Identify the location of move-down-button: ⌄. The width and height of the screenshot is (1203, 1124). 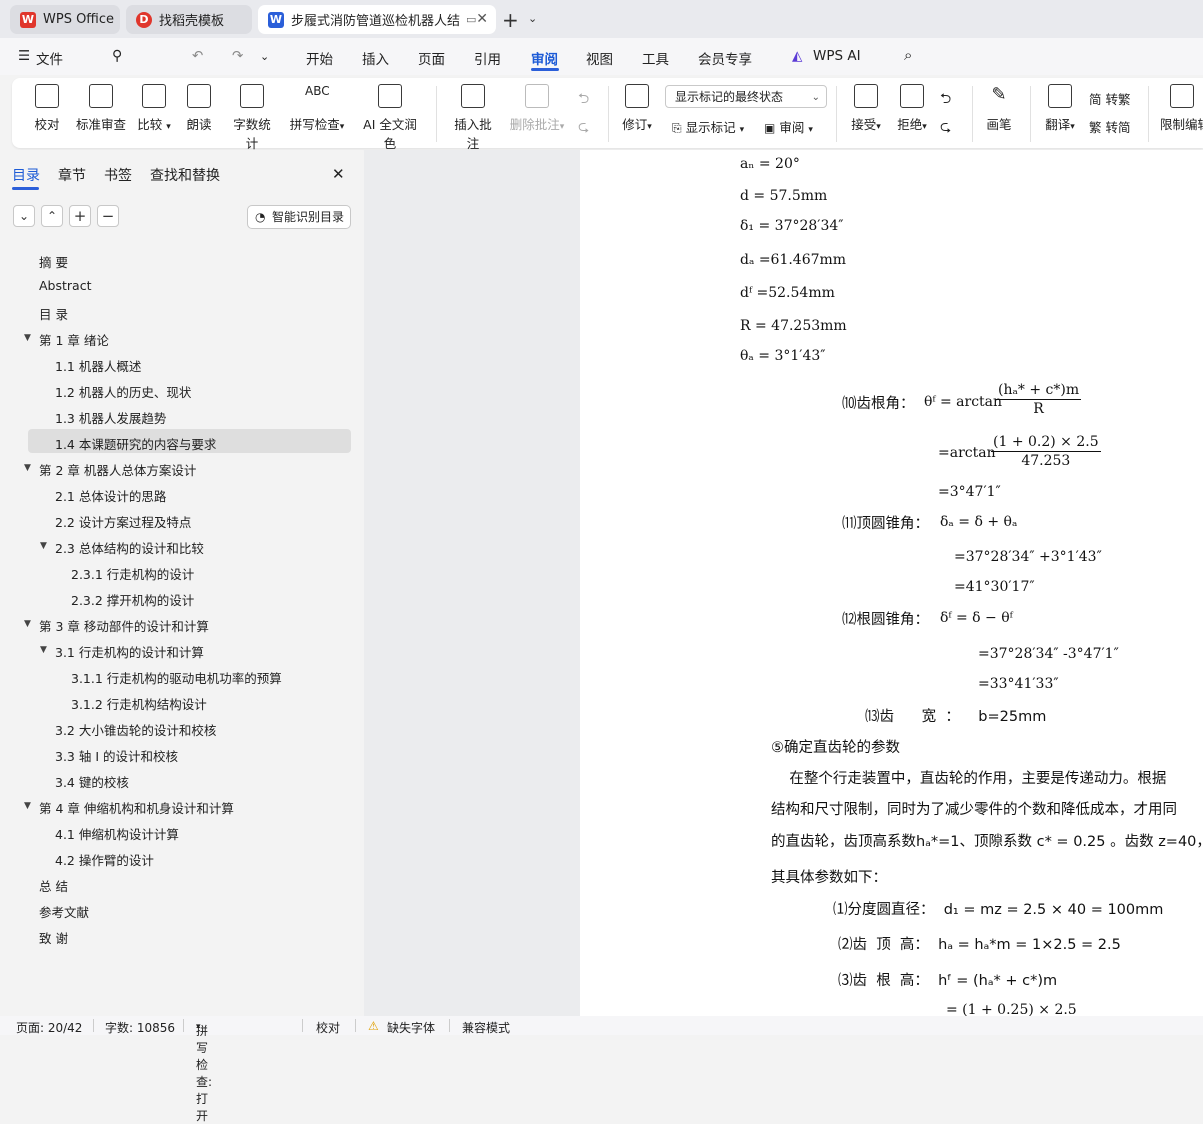
(24, 216).